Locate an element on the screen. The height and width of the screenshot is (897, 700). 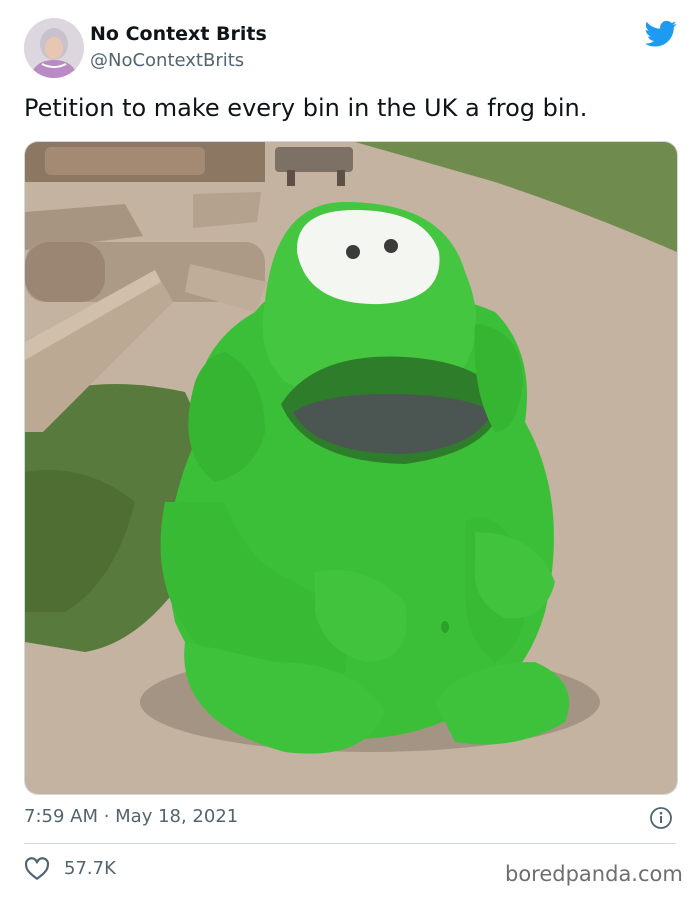
avatar-image is located at coordinates (54, 48).